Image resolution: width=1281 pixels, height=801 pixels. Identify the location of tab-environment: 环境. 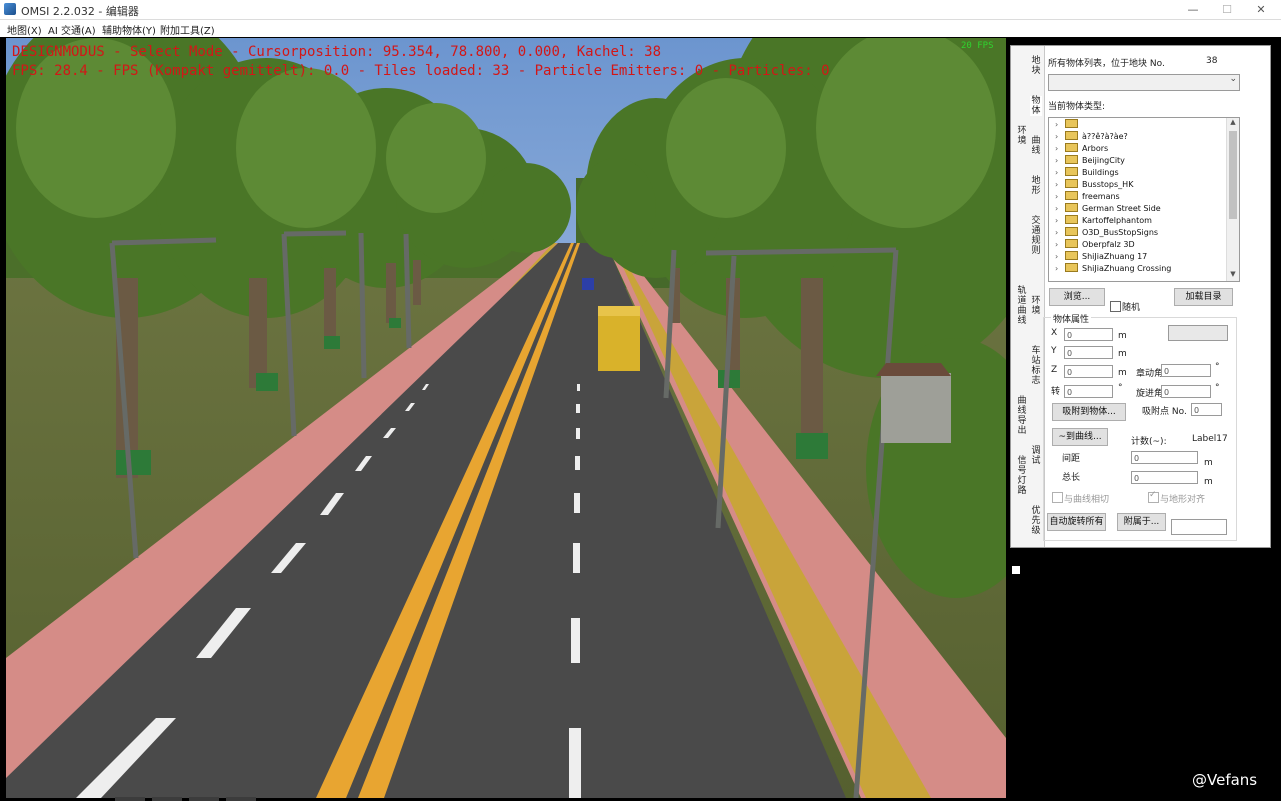
(1036, 306).